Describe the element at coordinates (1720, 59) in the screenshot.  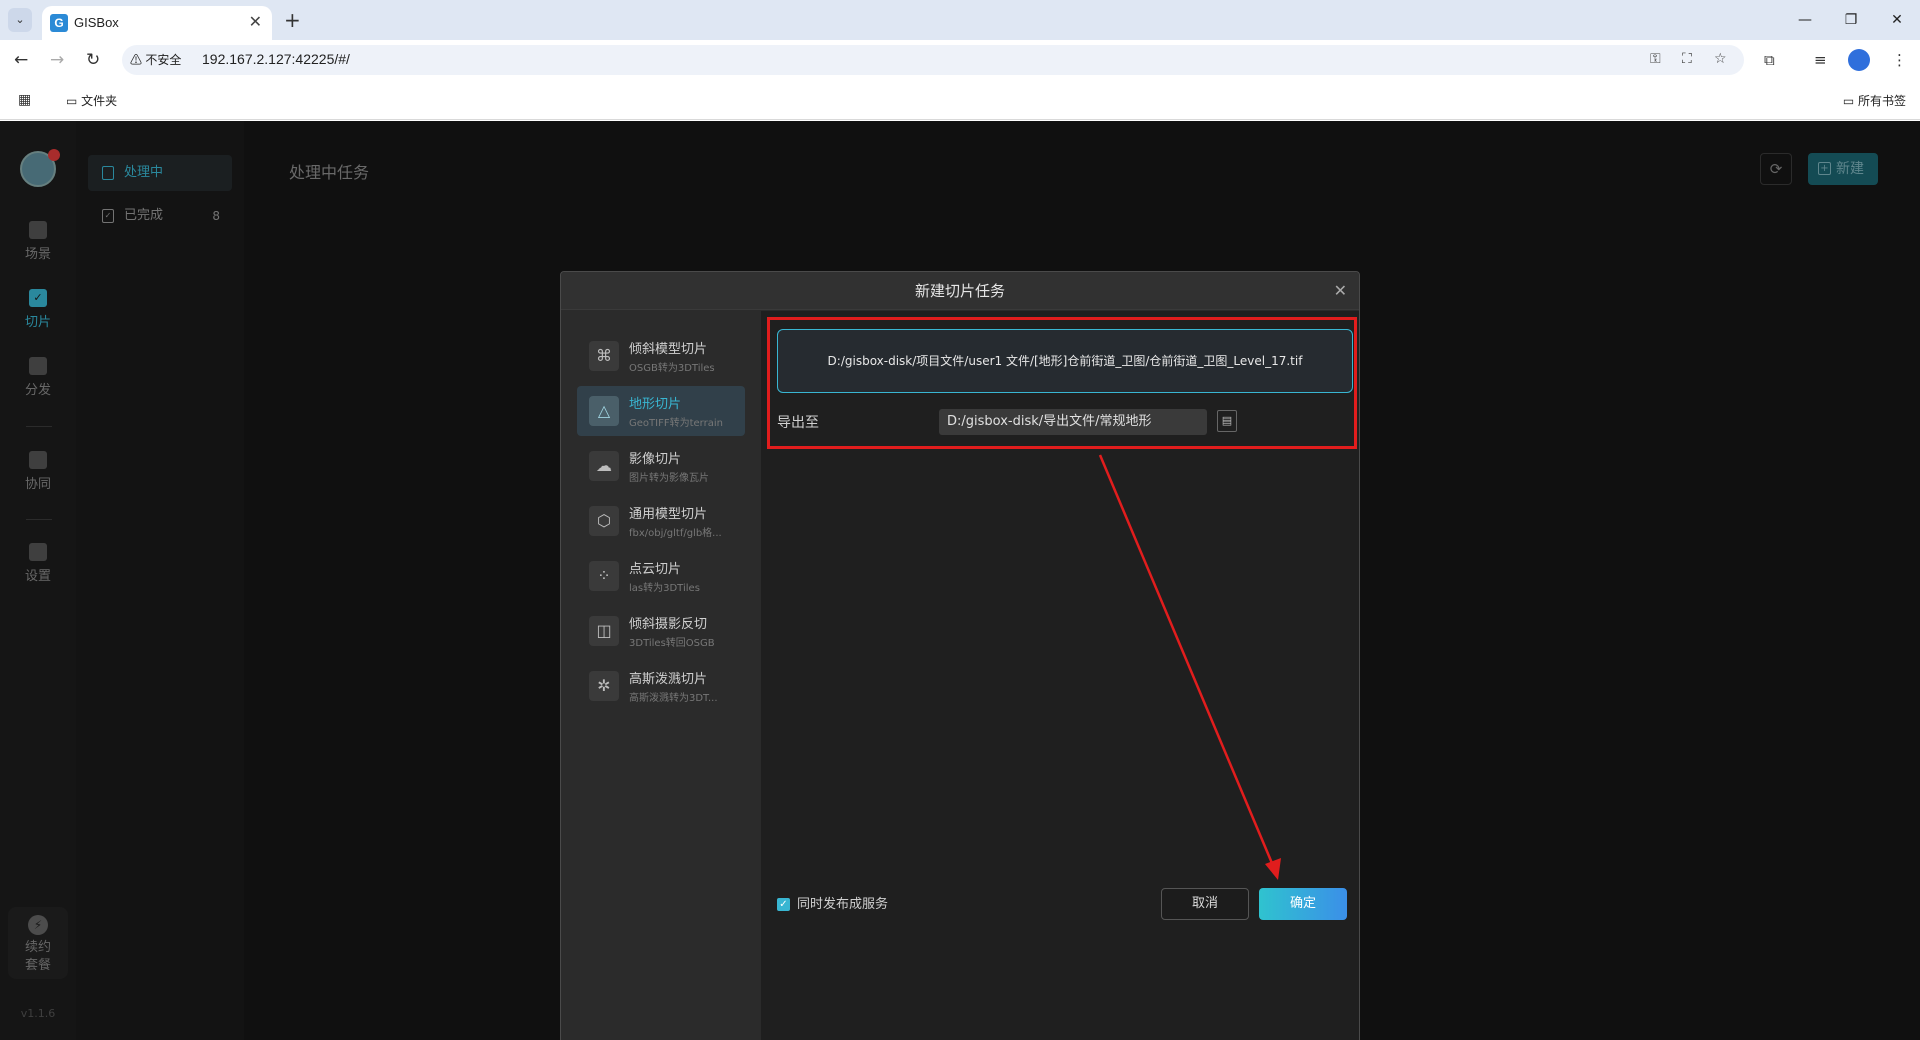
I see `bookmark-star-icon: ☆` at that location.